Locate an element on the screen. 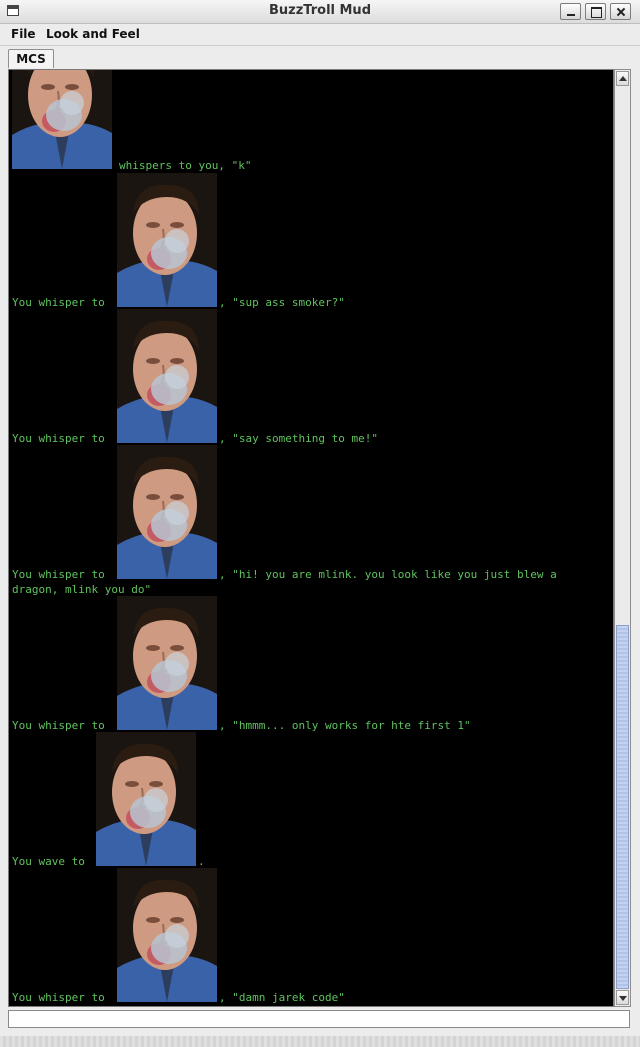 Image resolution: width=640 pixels, height=1047 pixels. close-button is located at coordinates (620, 11).